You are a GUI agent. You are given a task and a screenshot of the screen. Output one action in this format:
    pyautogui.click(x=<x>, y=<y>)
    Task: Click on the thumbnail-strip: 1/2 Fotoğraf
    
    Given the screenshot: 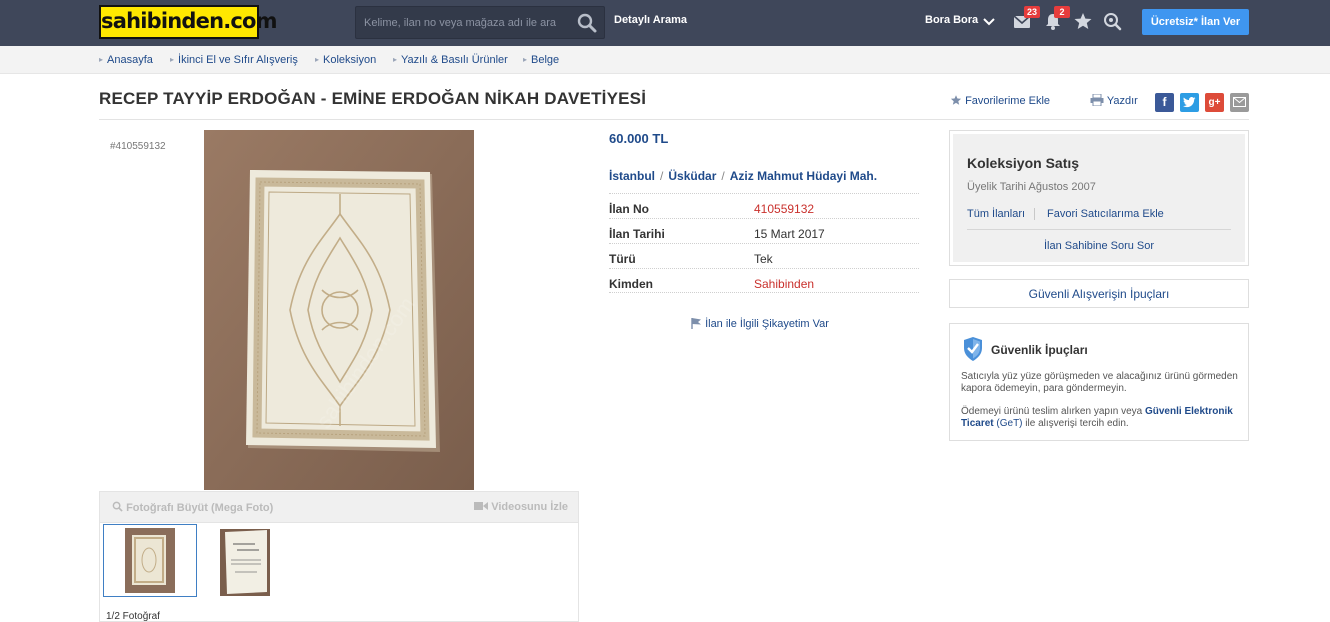 What is the action you would take?
    pyautogui.click(x=339, y=572)
    